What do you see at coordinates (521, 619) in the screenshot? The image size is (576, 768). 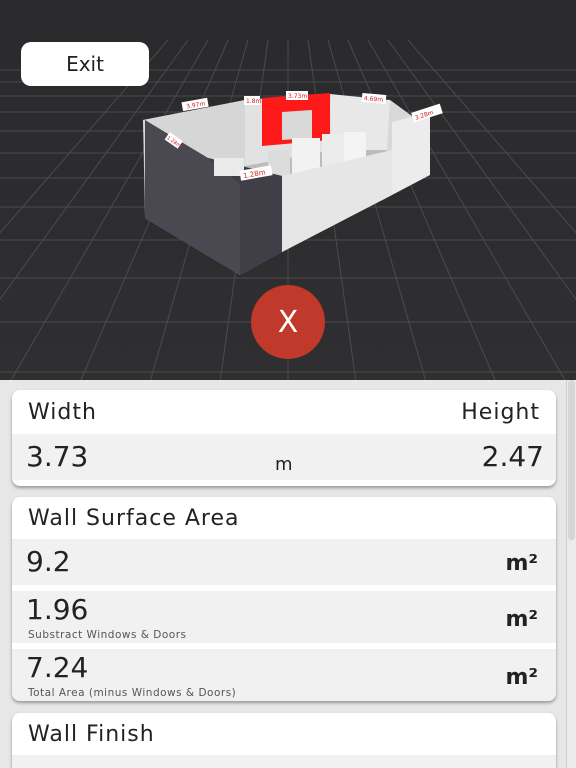 I see `subtract-area-unit: m²` at bounding box center [521, 619].